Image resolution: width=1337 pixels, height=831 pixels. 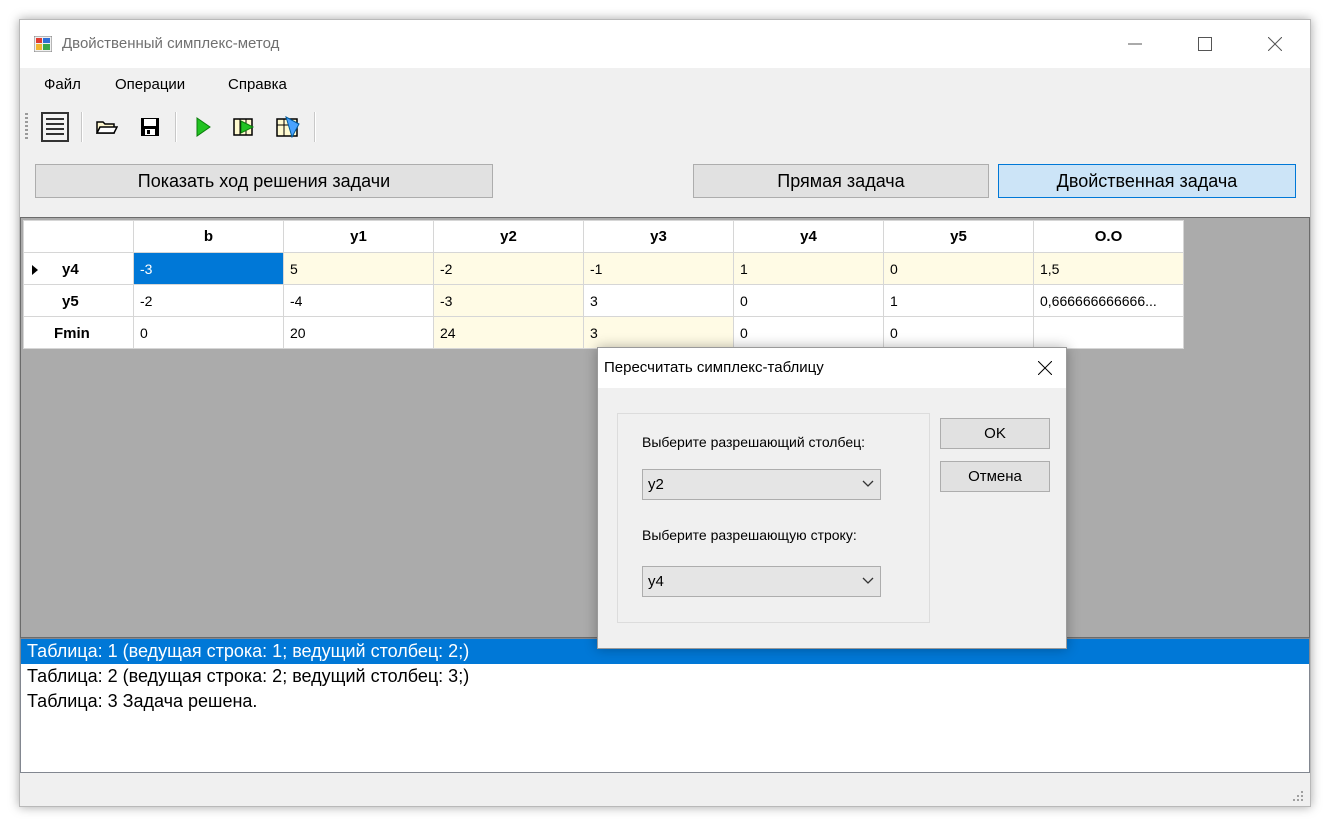 I want to click on auto-solve-icon, so click(x=288, y=127).